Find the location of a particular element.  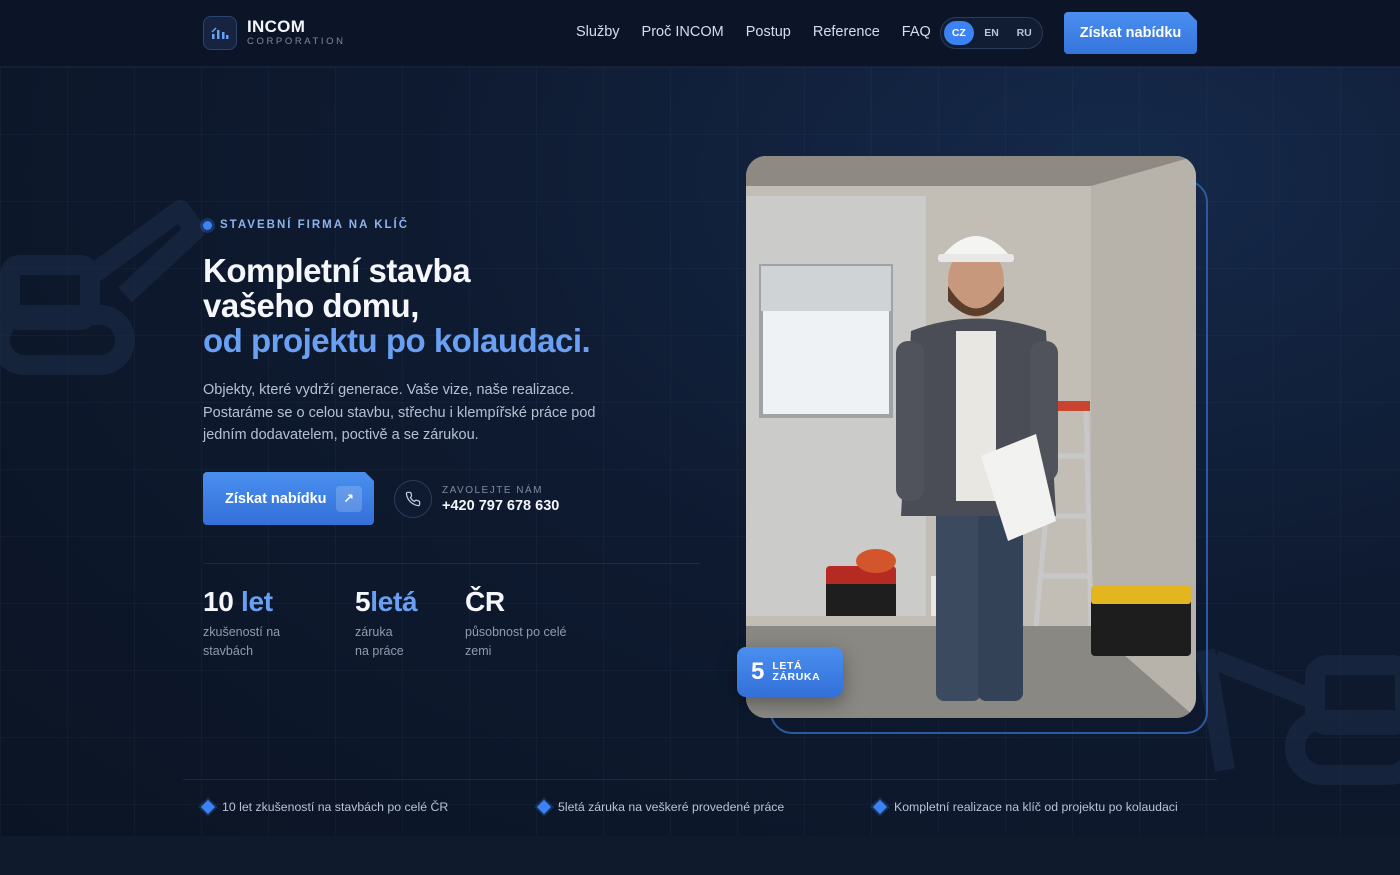

warranty-badge-line2: ZÁRUKA is located at coordinates (796, 677).